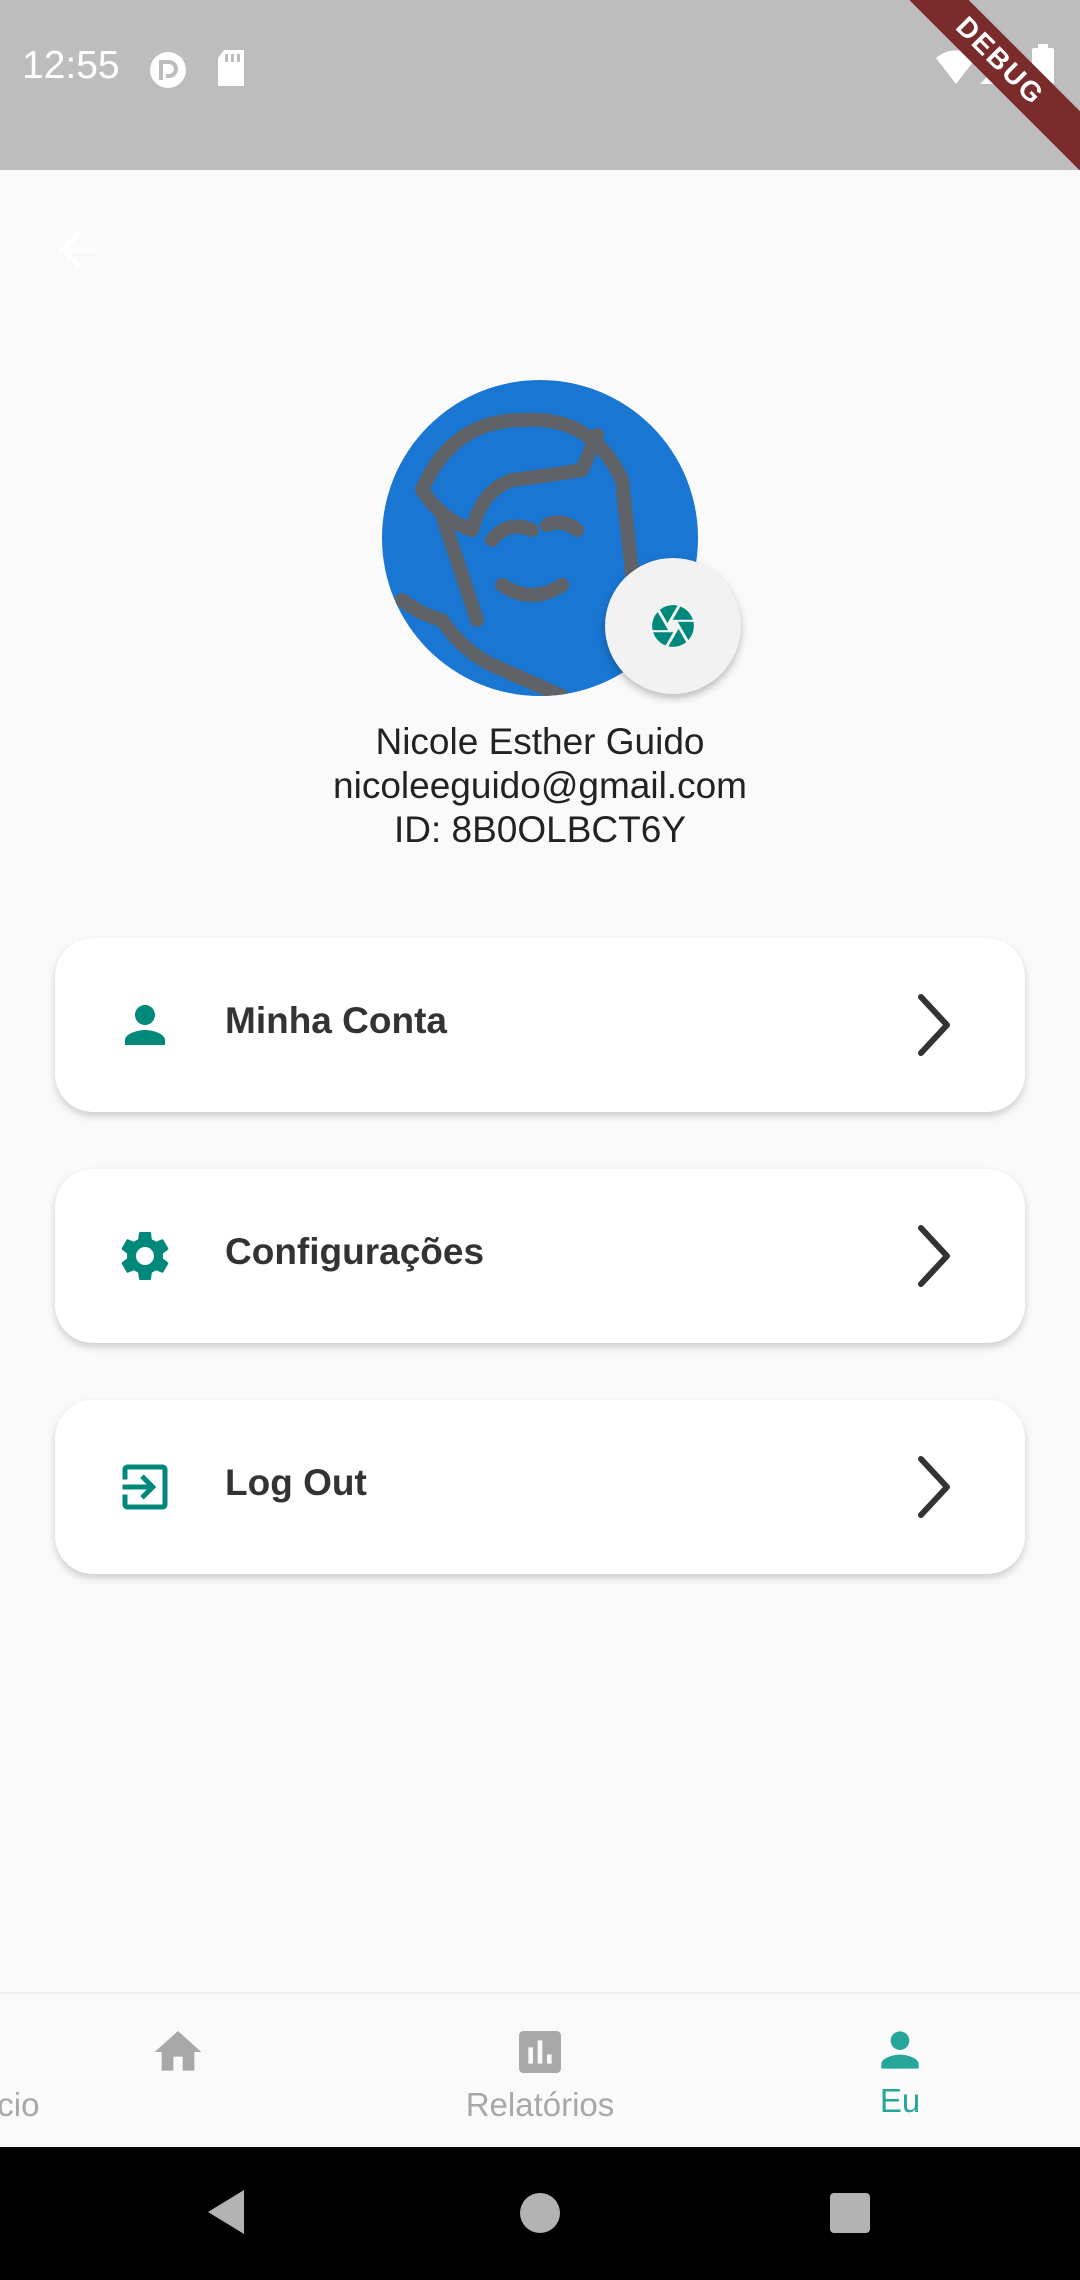  I want to click on status-bar: 12:55 DEBUG, so click(540, 85).